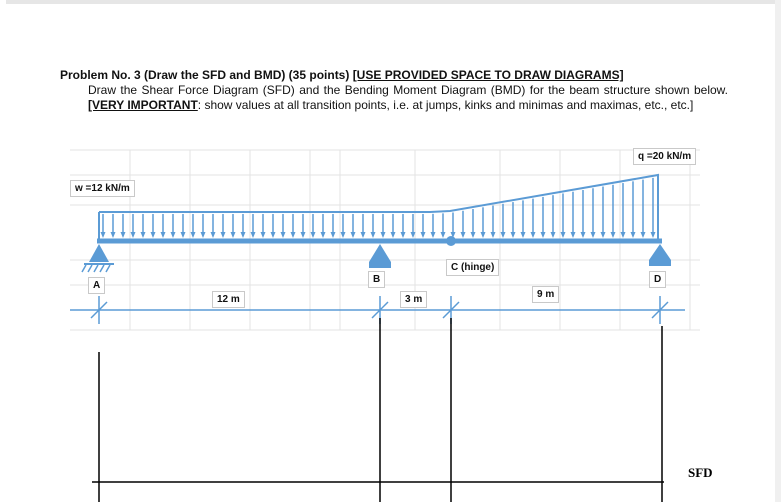  What do you see at coordinates (97, 285) in the screenshot?
I see `support-a-label: A` at bounding box center [97, 285].